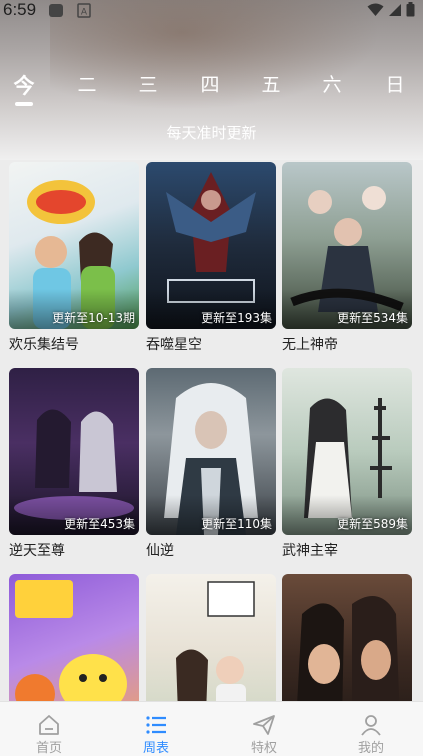 This screenshot has height=756, width=423. I want to click on show-title: 无上神帝, so click(310, 345).